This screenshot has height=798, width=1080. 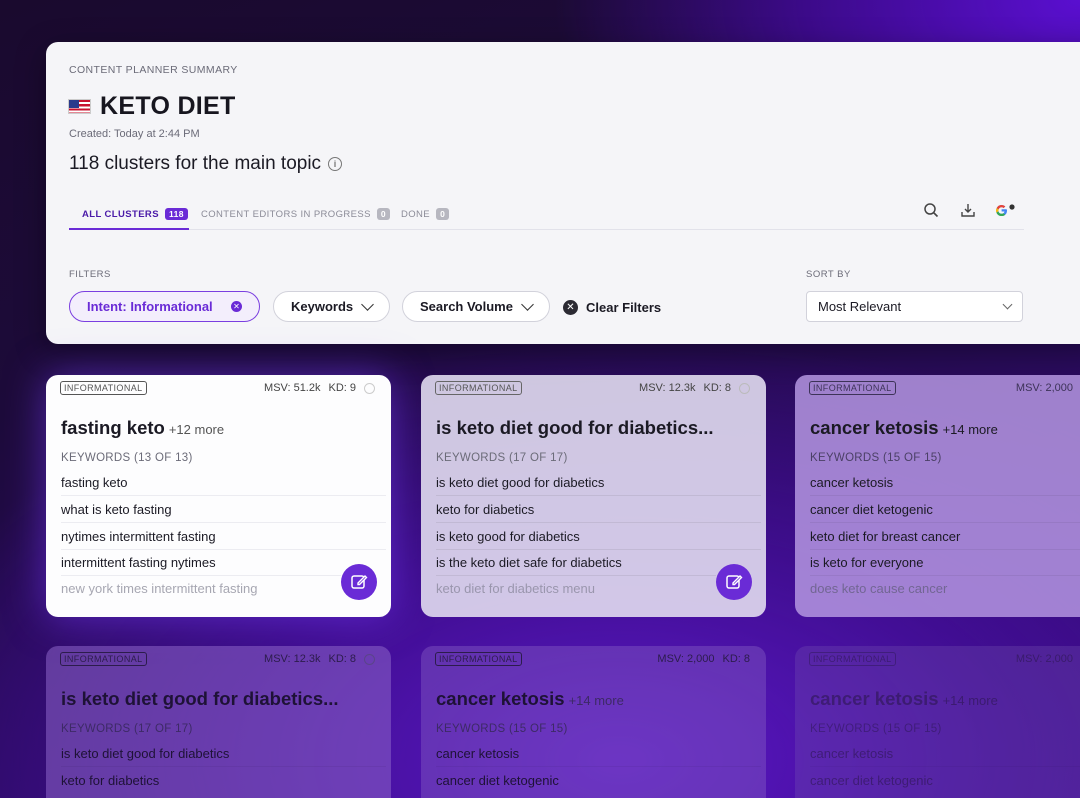 What do you see at coordinates (945, 536) in the screenshot?
I see `keyword-item: keto diet for breast cancer` at bounding box center [945, 536].